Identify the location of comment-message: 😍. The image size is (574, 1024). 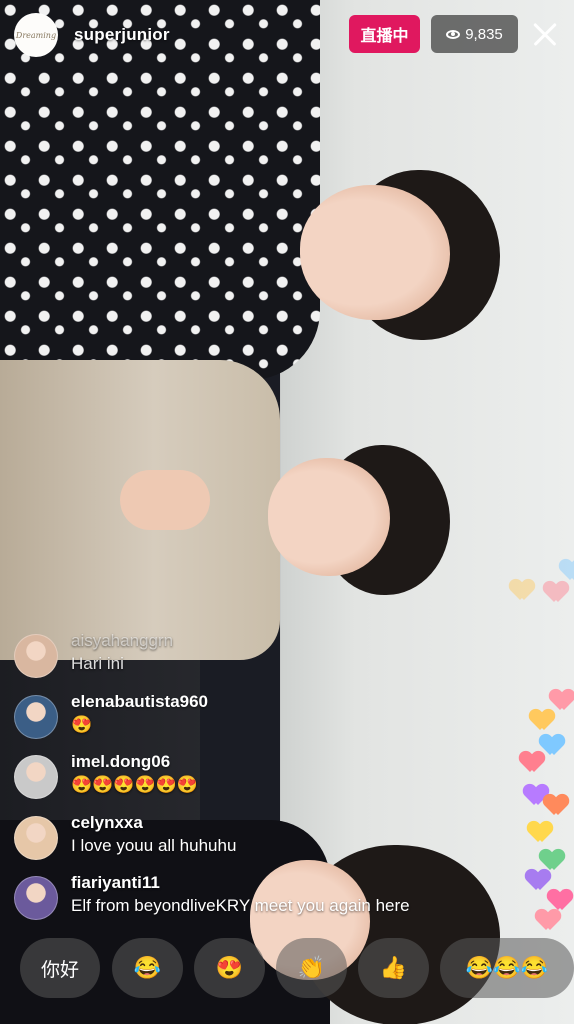
(82, 724).